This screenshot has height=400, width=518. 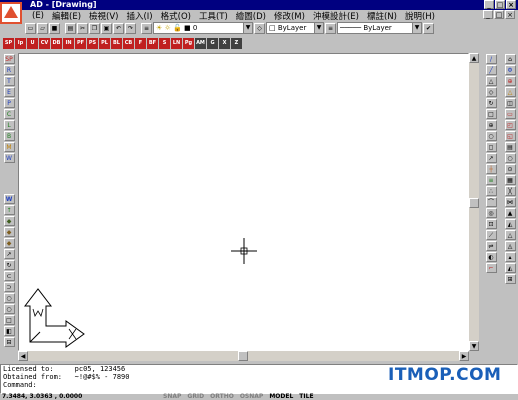 What do you see at coordinates (510, 92) in the screenshot?
I see `right2-tool-4: △` at bounding box center [510, 92].